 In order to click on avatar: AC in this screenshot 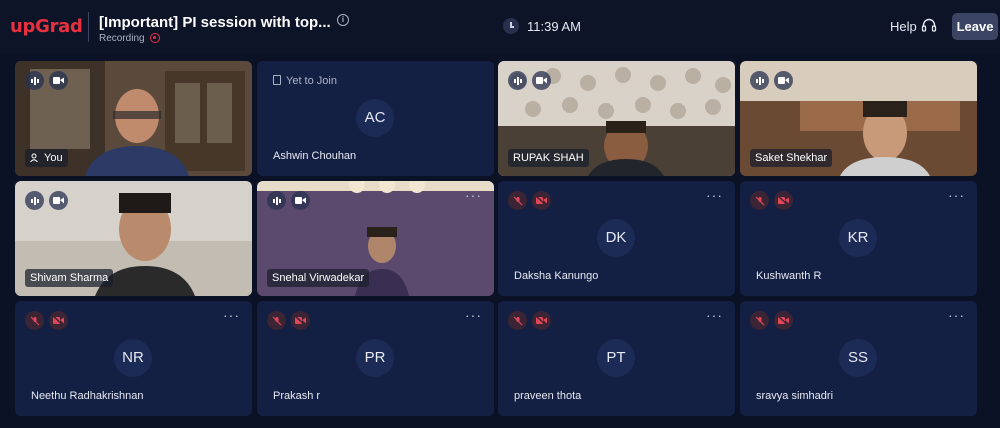, I will do `click(375, 118)`.